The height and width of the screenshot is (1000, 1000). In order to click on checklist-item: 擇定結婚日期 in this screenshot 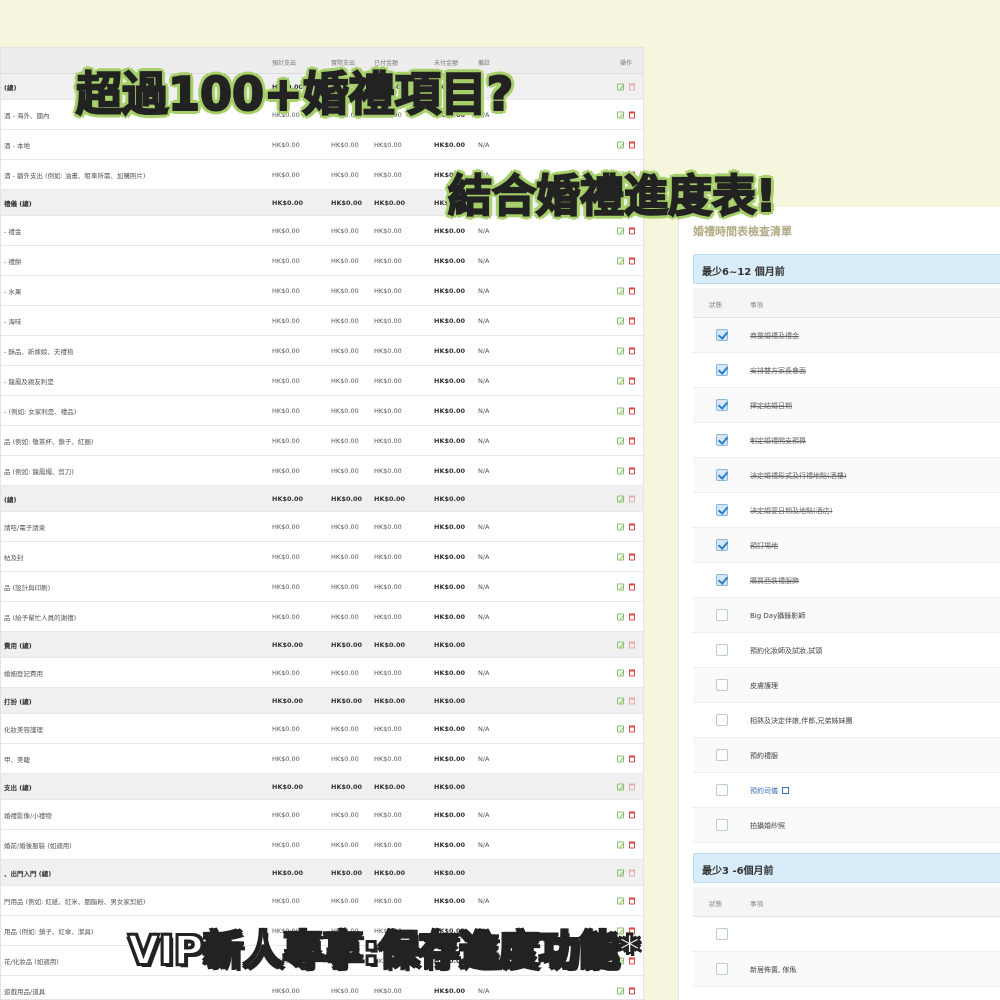, I will do `click(846, 405)`.